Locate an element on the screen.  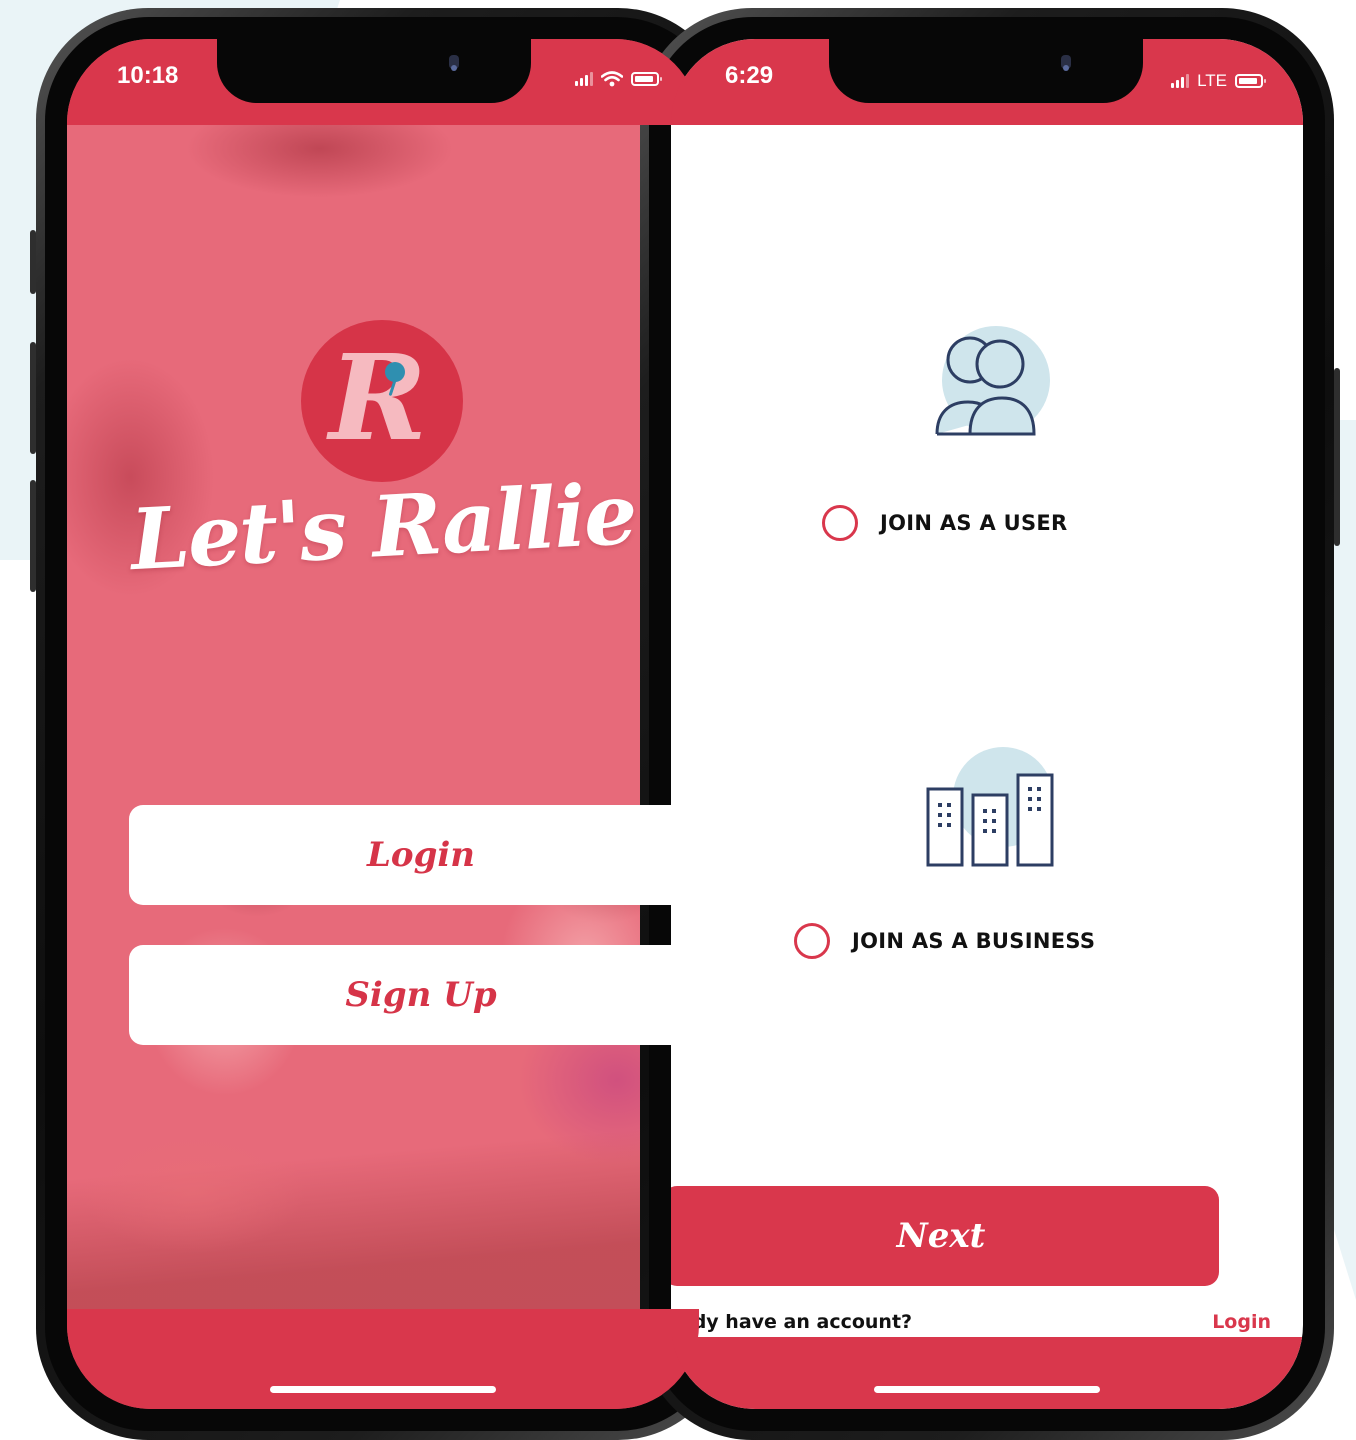
join-user-option: JOIN AS A USER is located at coordinates (945, 523).